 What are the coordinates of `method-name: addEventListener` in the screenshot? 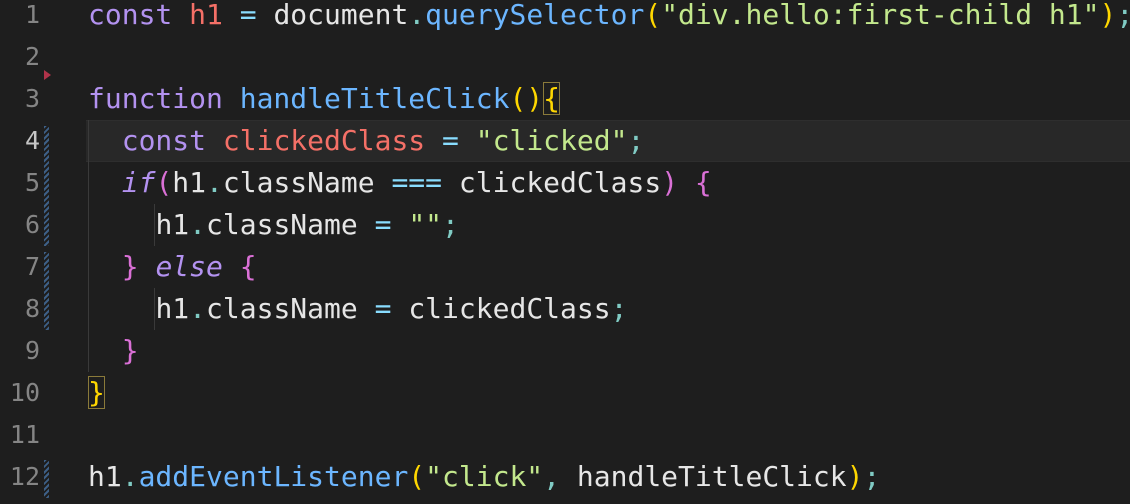 It's located at (273, 476).